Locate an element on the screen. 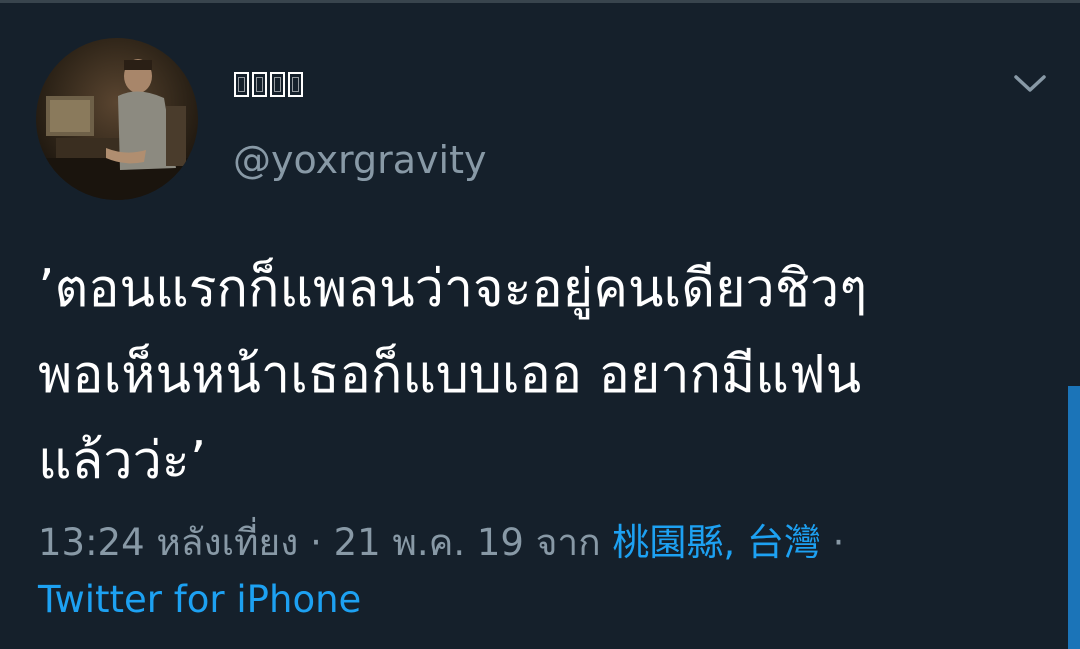 The image size is (1080, 649). from-label: จาก is located at coordinates (568, 542).